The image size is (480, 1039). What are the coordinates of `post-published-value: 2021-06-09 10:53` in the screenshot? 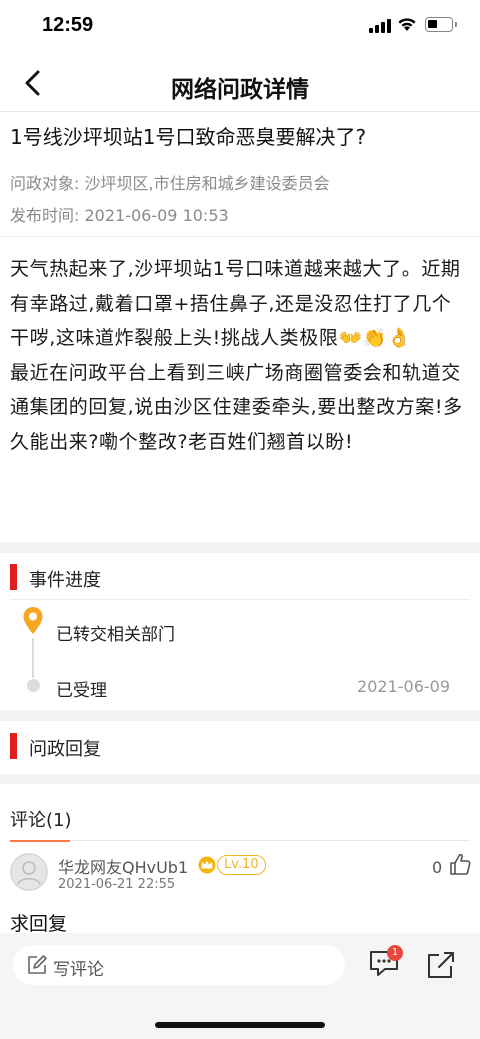 It's located at (156, 215).